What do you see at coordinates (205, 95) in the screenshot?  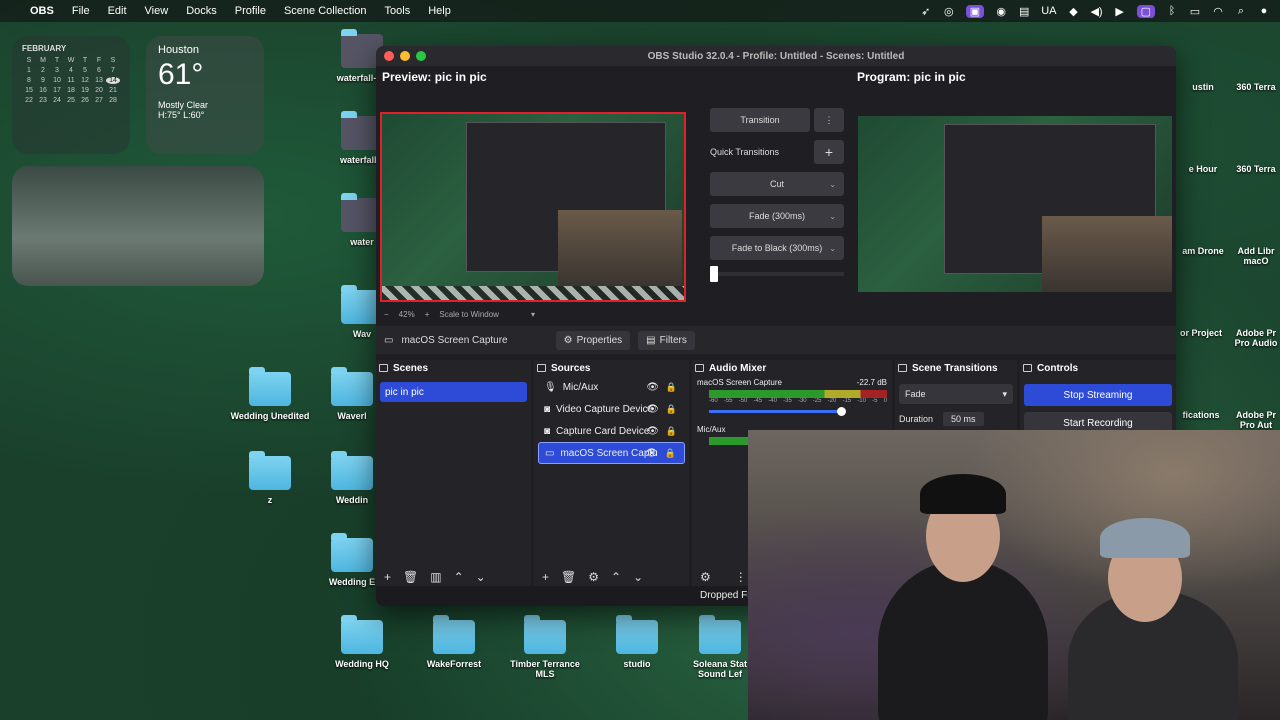 I see `weather-widget: Houston 61° Mostly Clear H:75° L:60°` at bounding box center [205, 95].